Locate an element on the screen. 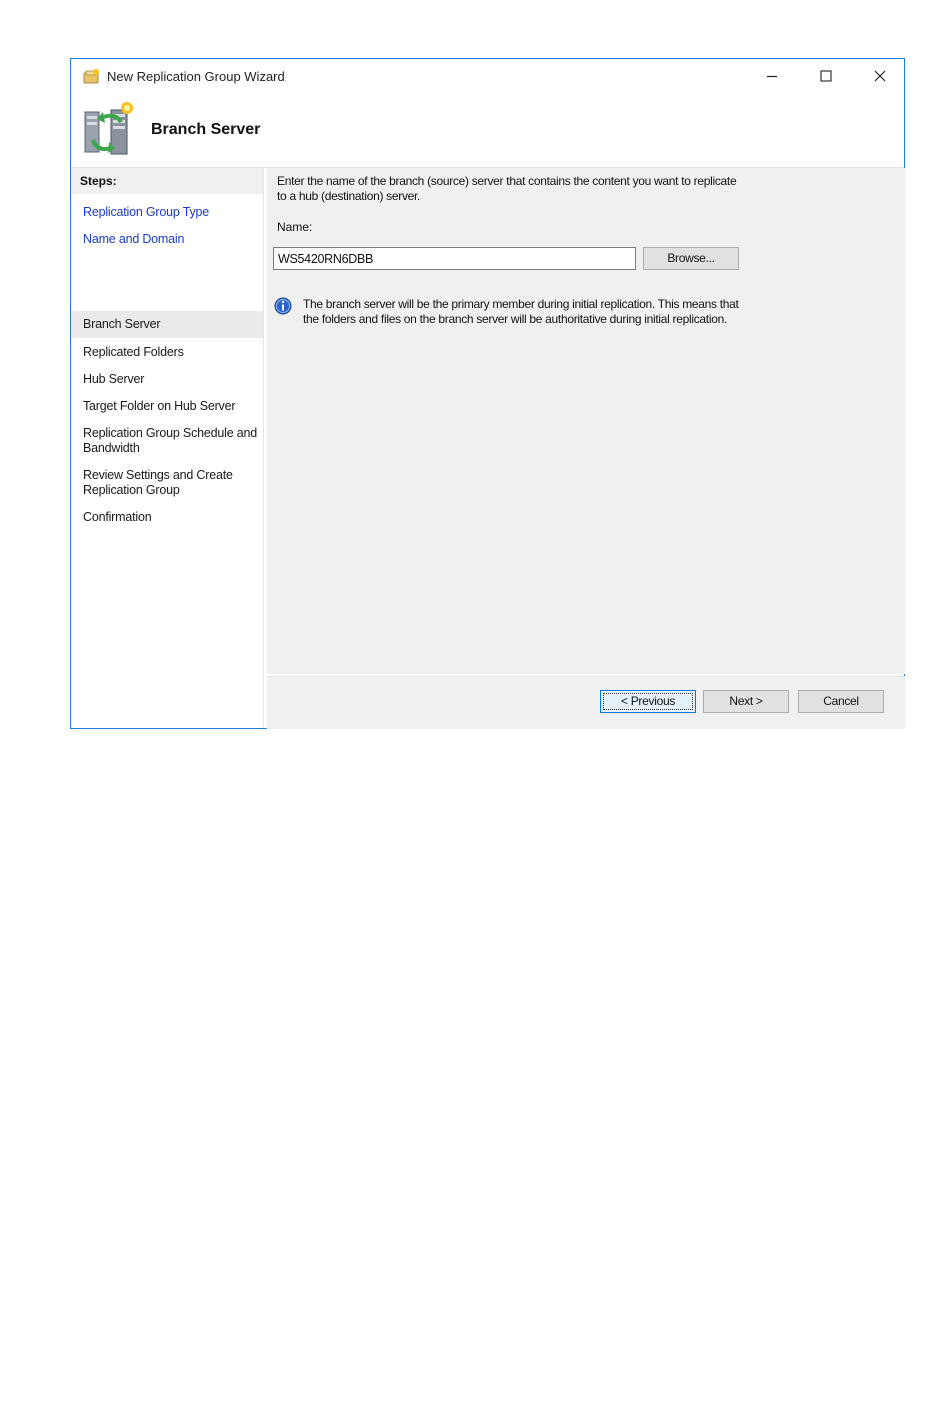  wizard-app-icon is located at coordinates (91, 76).